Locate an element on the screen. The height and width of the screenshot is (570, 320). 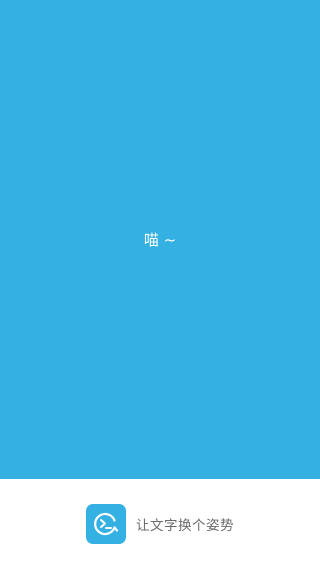
terminal-chat-bubble-icon is located at coordinates (106, 524).